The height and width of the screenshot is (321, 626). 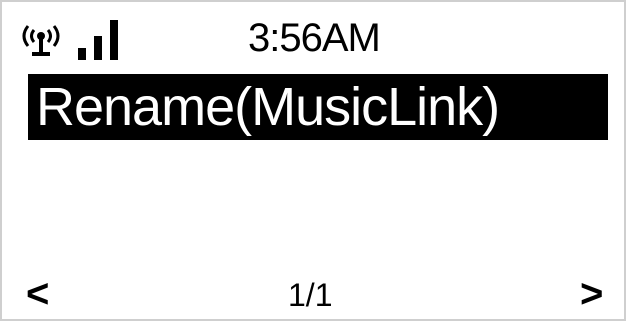 I want to click on clock-time: 3:56AM, so click(x=314, y=38).